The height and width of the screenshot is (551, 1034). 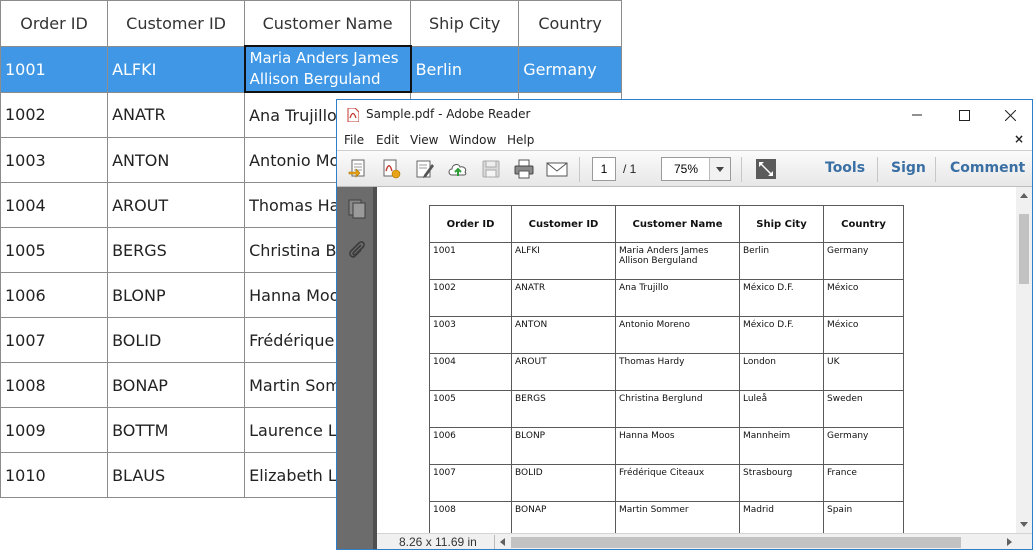 What do you see at coordinates (686, 169) in the screenshot?
I see `zoom-value: 75%` at bounding box center [686, 169].